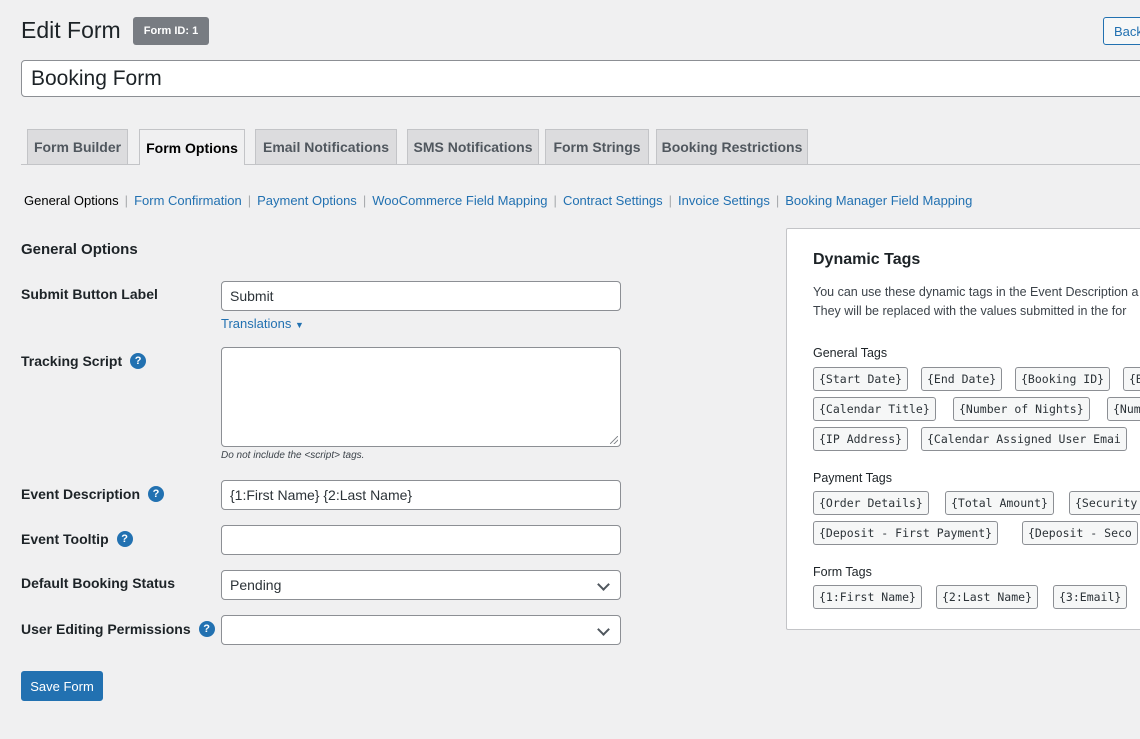 This screenshot has width=1140, height=739. Describe the element at coordinates (1123, 409) in the screenshot. I see `dynamic-tag: {Num` at that location.